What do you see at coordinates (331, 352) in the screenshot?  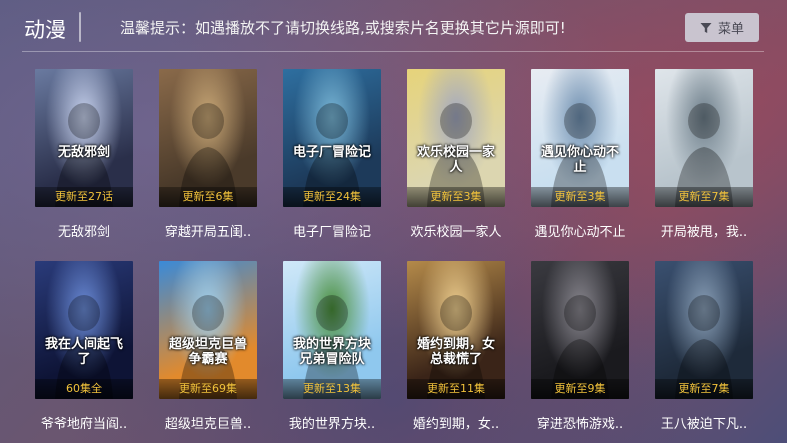 I see `poster-title-text: 我的世界方块兄弟冒险队` at bounding box center [331, 352].